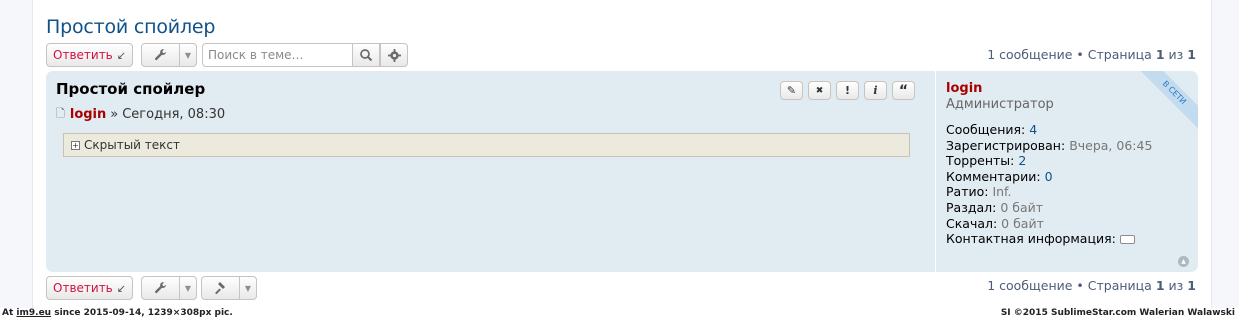 This screenshot has height=320, width=1239. What do you see at coordinates (486, 145) in the screenshot?
I see `spoiler-toggle: + Скрытый текст` at bounding box center [486, 145].